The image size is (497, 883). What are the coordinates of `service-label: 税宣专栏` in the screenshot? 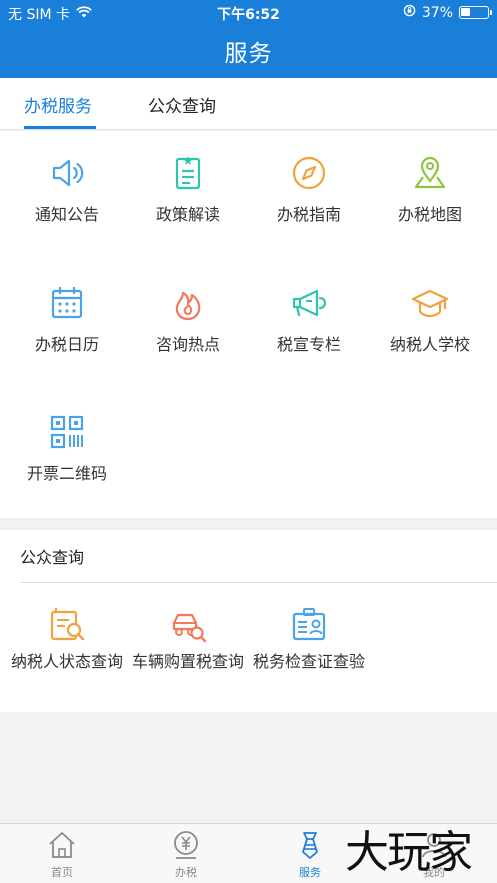 It's located at (308, 344).